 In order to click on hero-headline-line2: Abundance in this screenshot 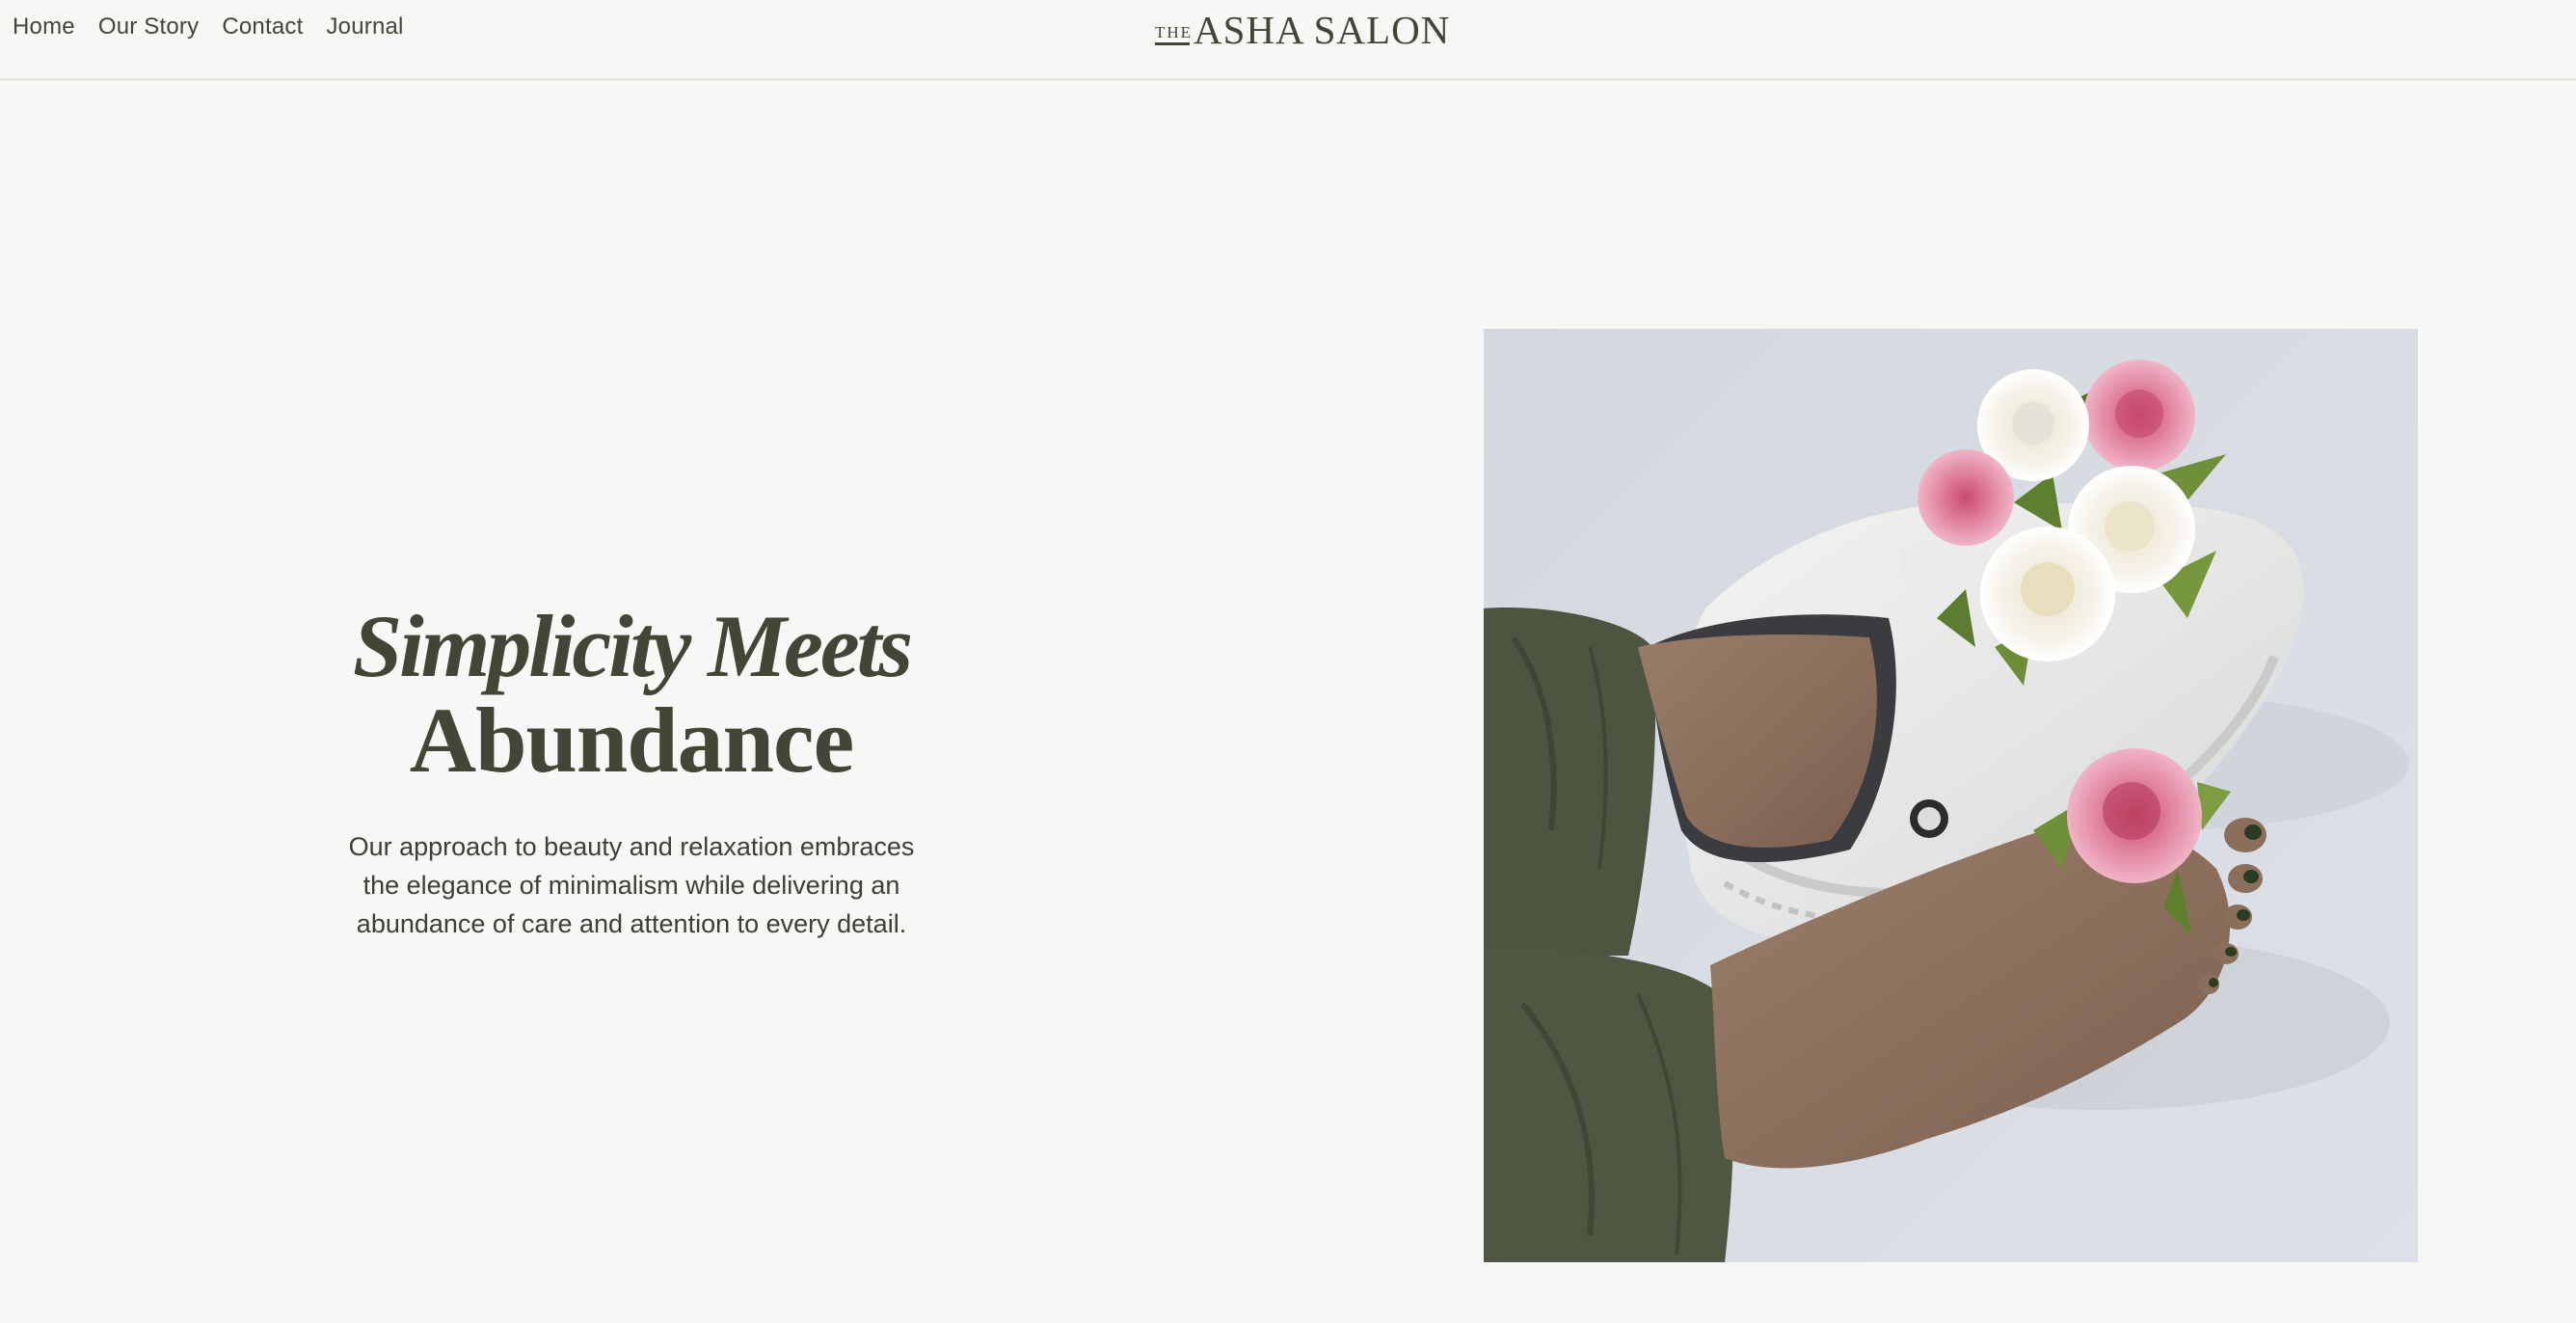, I will do `click(632, 740)`.